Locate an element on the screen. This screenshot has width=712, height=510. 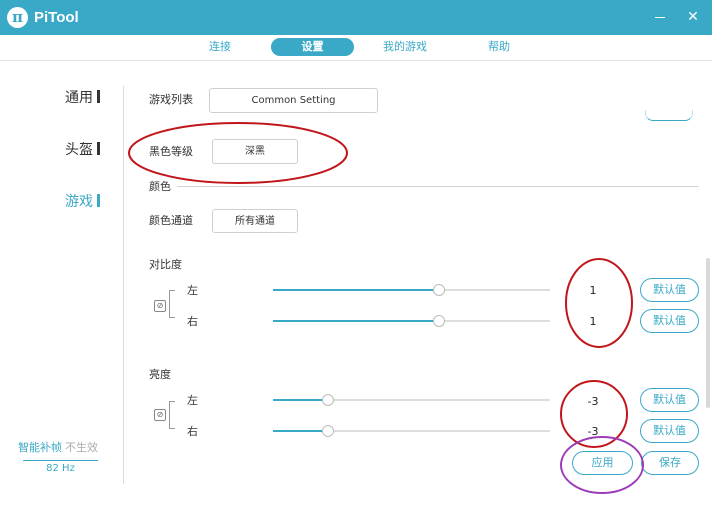
title-bar: π PiTool ✕ is located at coordinates (356, 17).